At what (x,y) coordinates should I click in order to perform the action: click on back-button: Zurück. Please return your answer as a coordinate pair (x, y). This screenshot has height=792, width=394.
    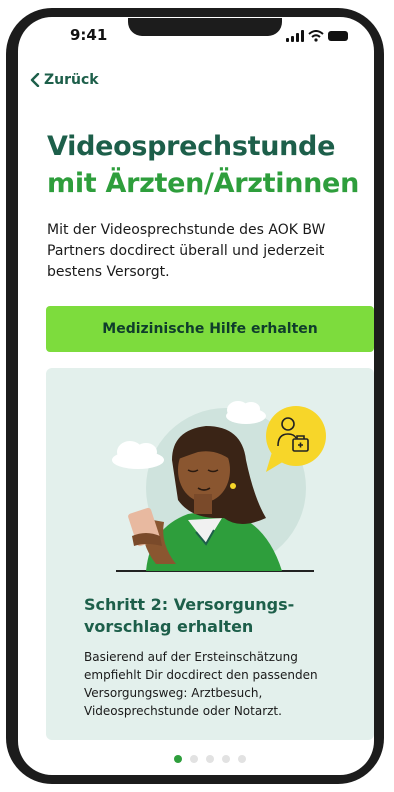
    Looking at the image, I should click on (64, 80).